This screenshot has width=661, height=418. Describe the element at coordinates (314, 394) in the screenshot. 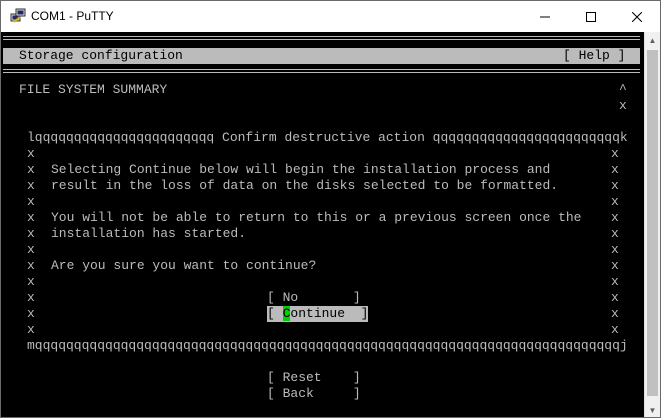

I see `back-button: [ Back ]` at that location.